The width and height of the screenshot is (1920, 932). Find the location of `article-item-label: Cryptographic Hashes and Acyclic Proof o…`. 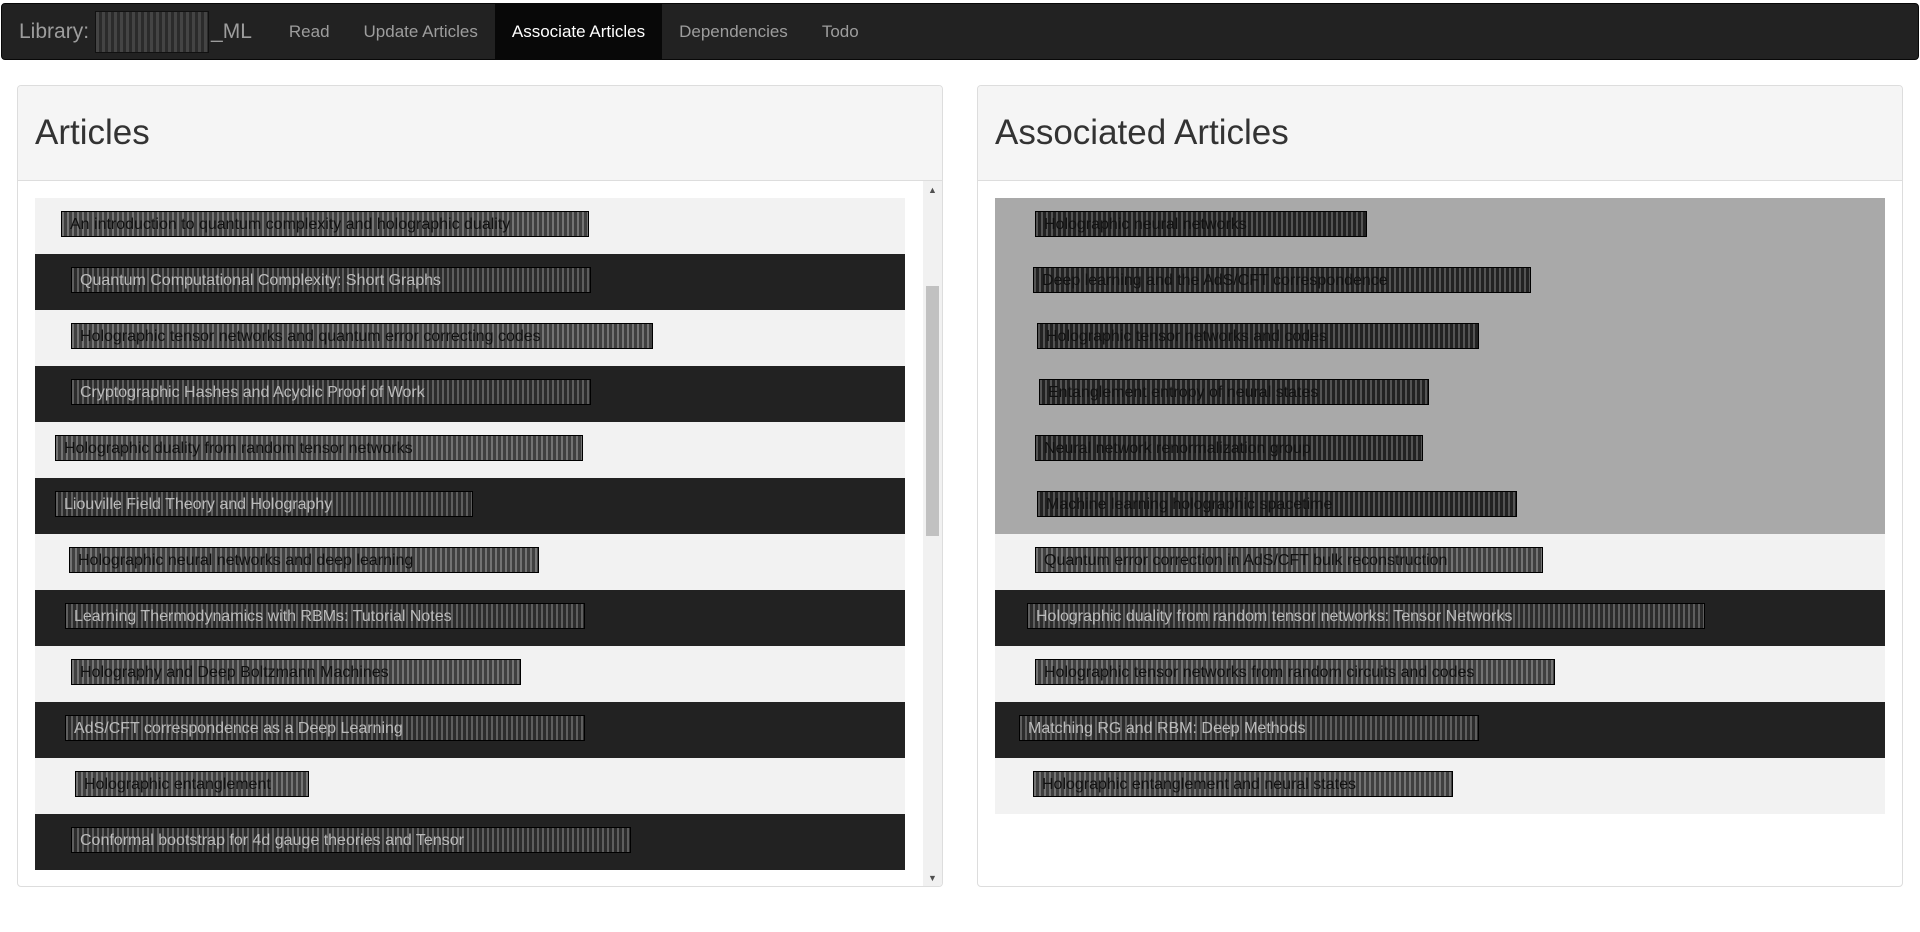

article-item-label: Cryptographic Hashes and Acyclic Proof o… is located at coordinates (331, 392).